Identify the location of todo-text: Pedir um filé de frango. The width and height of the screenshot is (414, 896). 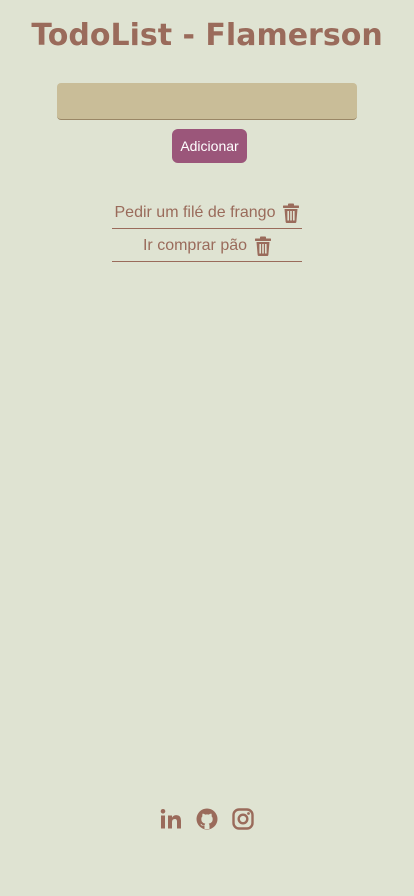
(195, 212).